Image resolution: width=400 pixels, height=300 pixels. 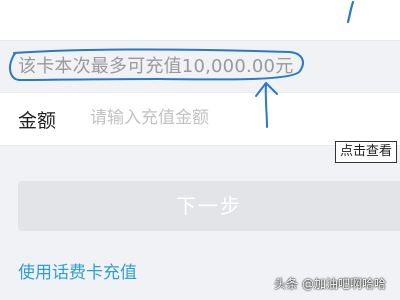 What do you see at coordinates (37, 121) in the screenshot?
I see `amount-label: 金额` at bounding box center [37, 121].